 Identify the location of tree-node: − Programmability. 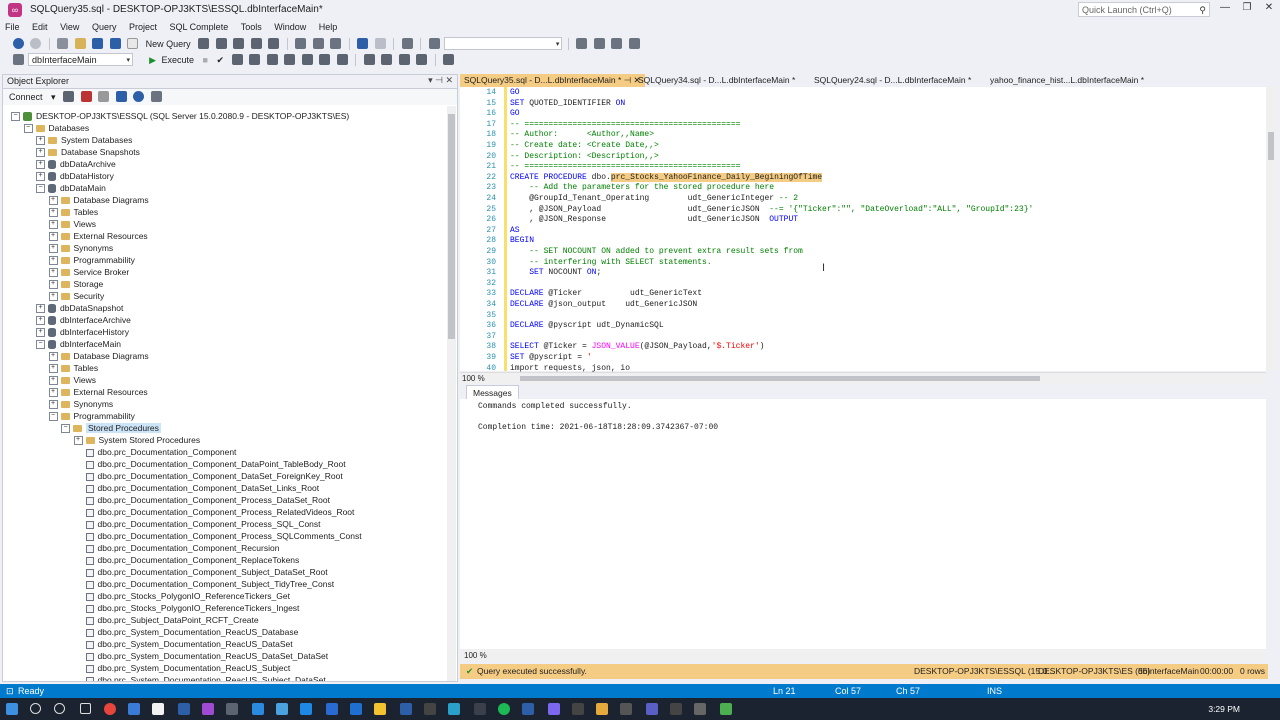
(91, 416).